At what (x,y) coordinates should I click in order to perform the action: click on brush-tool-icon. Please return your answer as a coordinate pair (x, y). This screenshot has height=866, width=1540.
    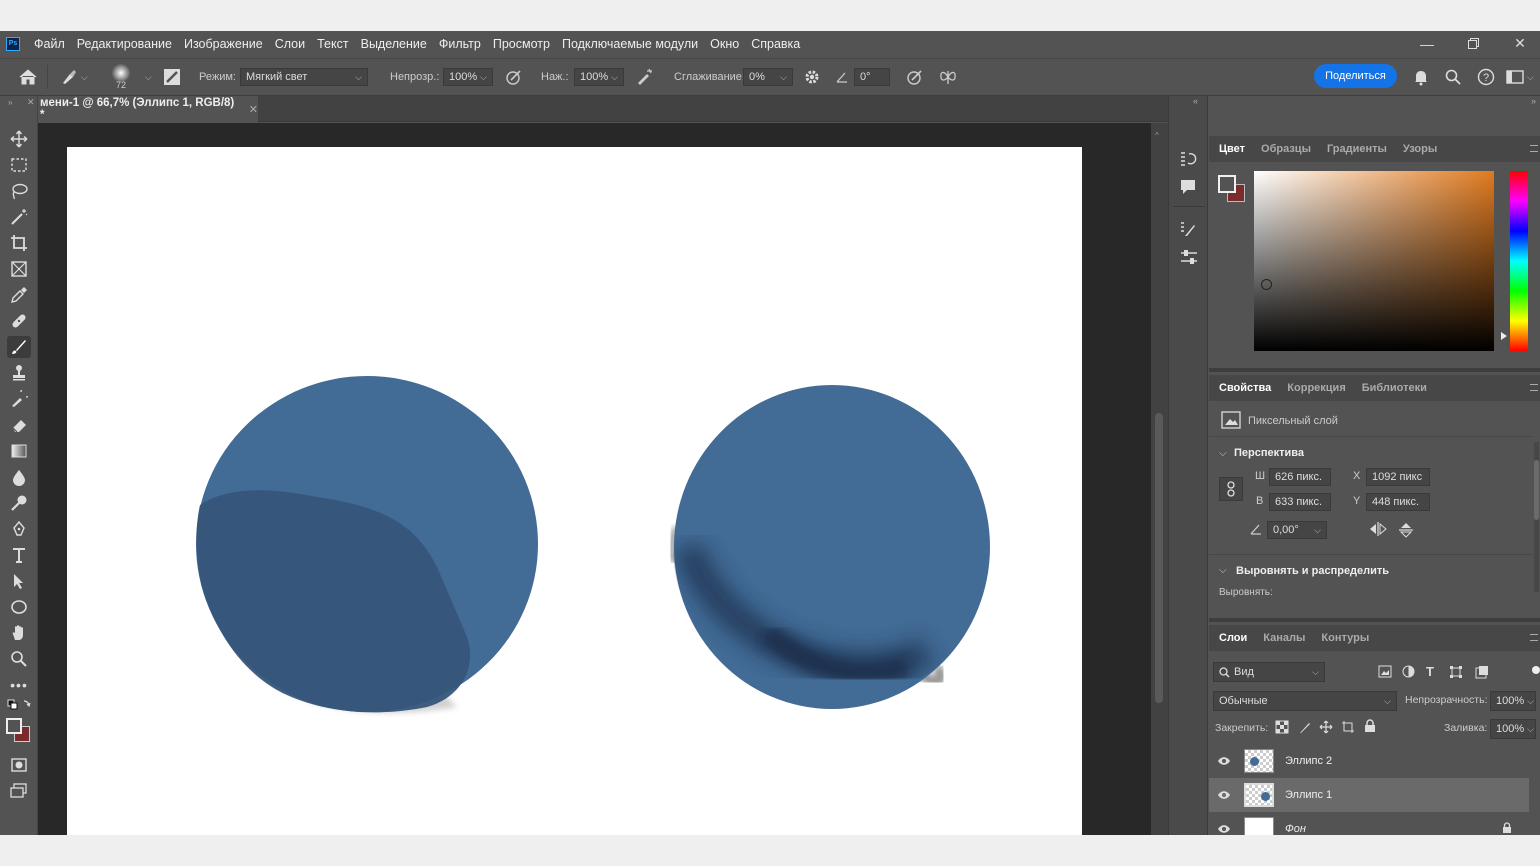
    Looking at the image, I should click on (19, 347).